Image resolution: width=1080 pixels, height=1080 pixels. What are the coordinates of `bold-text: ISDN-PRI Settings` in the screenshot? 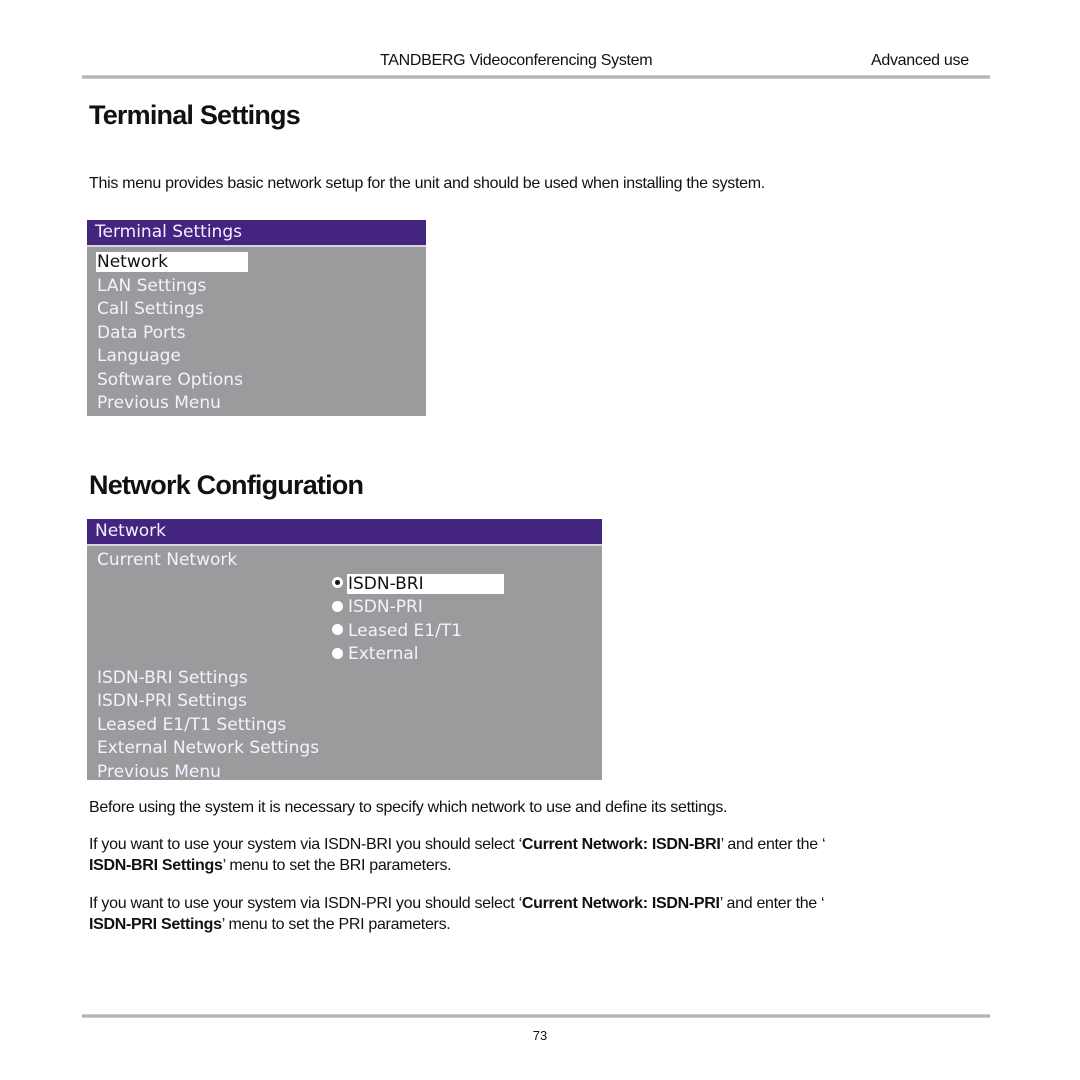 It's located at (155, 924).